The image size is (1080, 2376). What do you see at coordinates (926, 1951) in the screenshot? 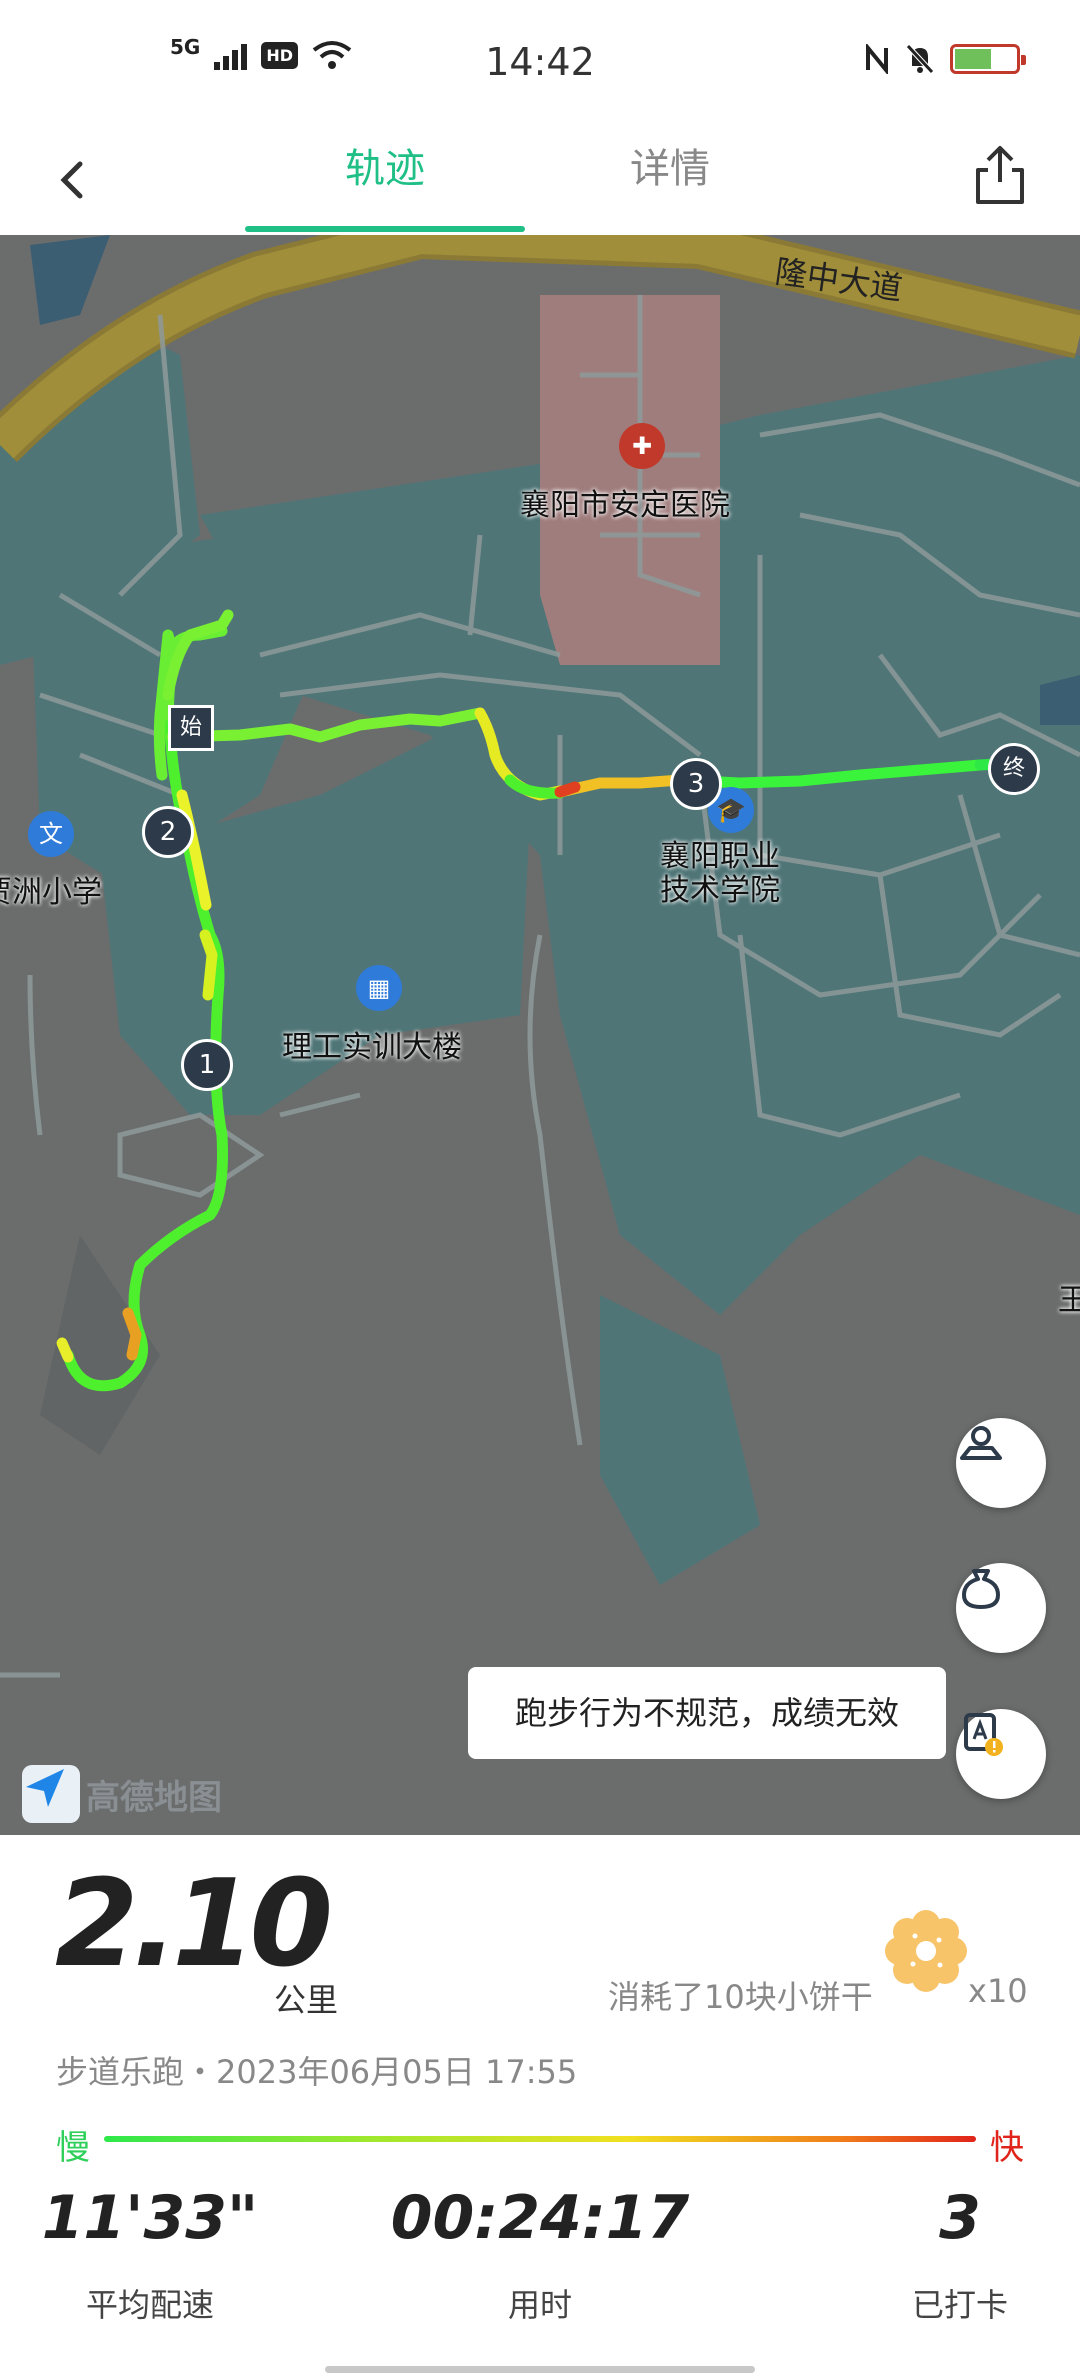
I see `cookie-icon` at bounding box center [926, 1951].